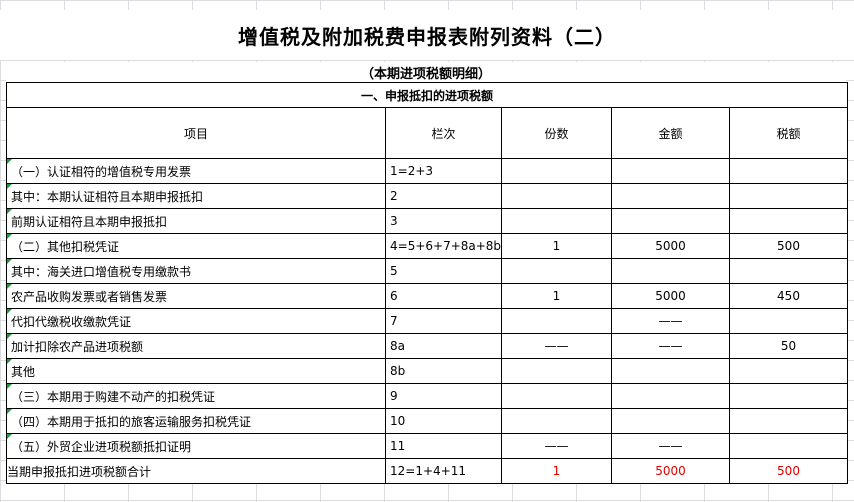 The height and width of the screenshot is (502, 854). I want to click on row-label: 农产品收购发票或者销售发票, so click(196, 296).